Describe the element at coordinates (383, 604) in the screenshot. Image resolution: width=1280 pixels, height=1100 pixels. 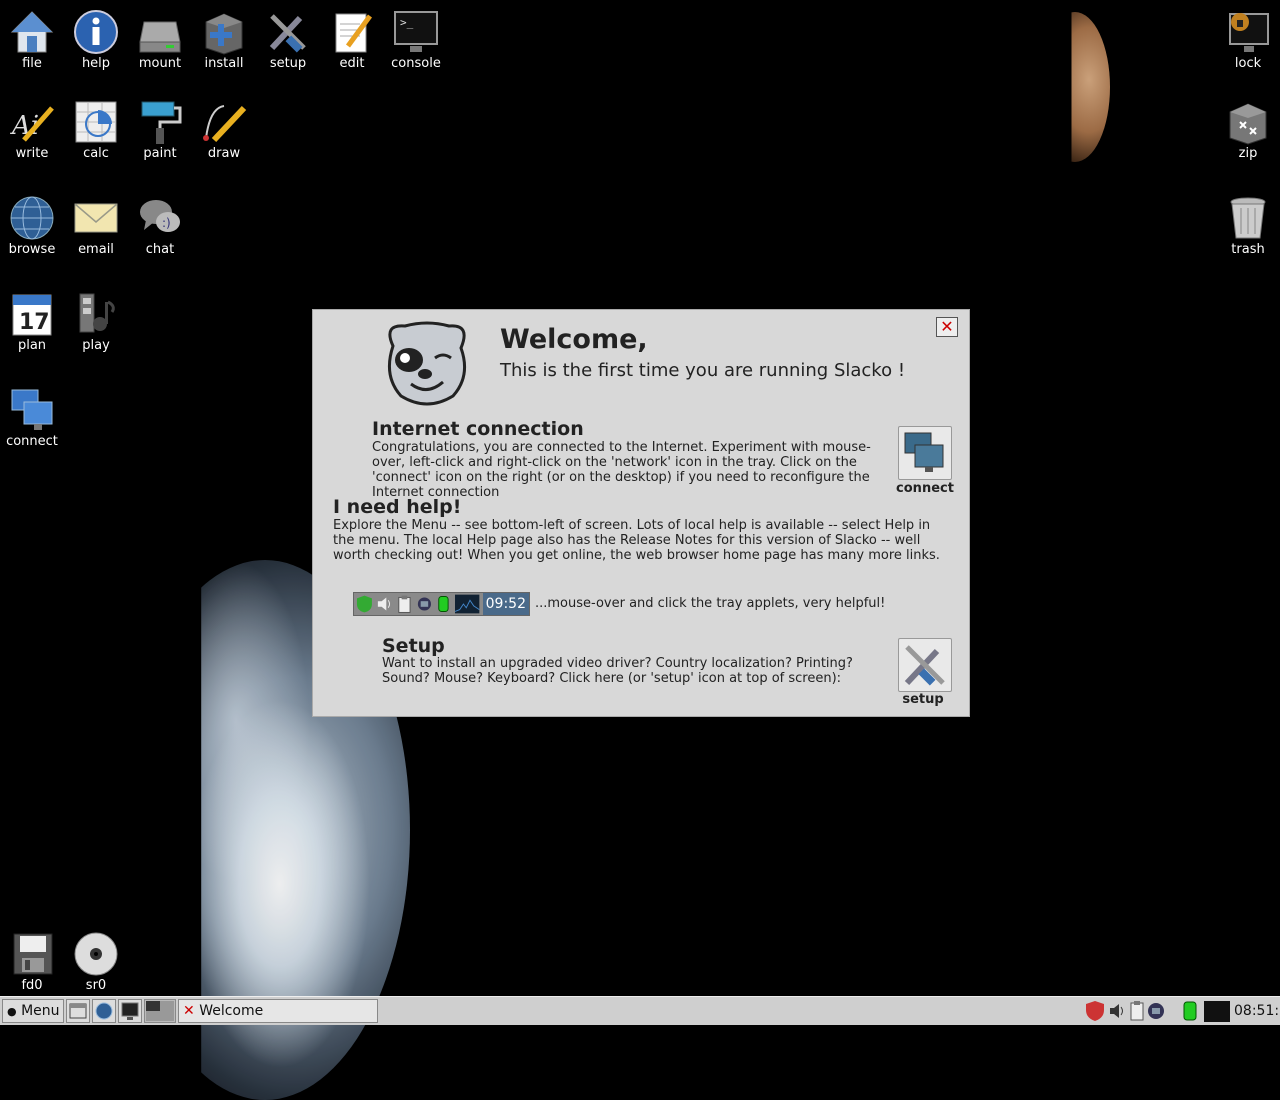
I see `speaker-icon` at that location.